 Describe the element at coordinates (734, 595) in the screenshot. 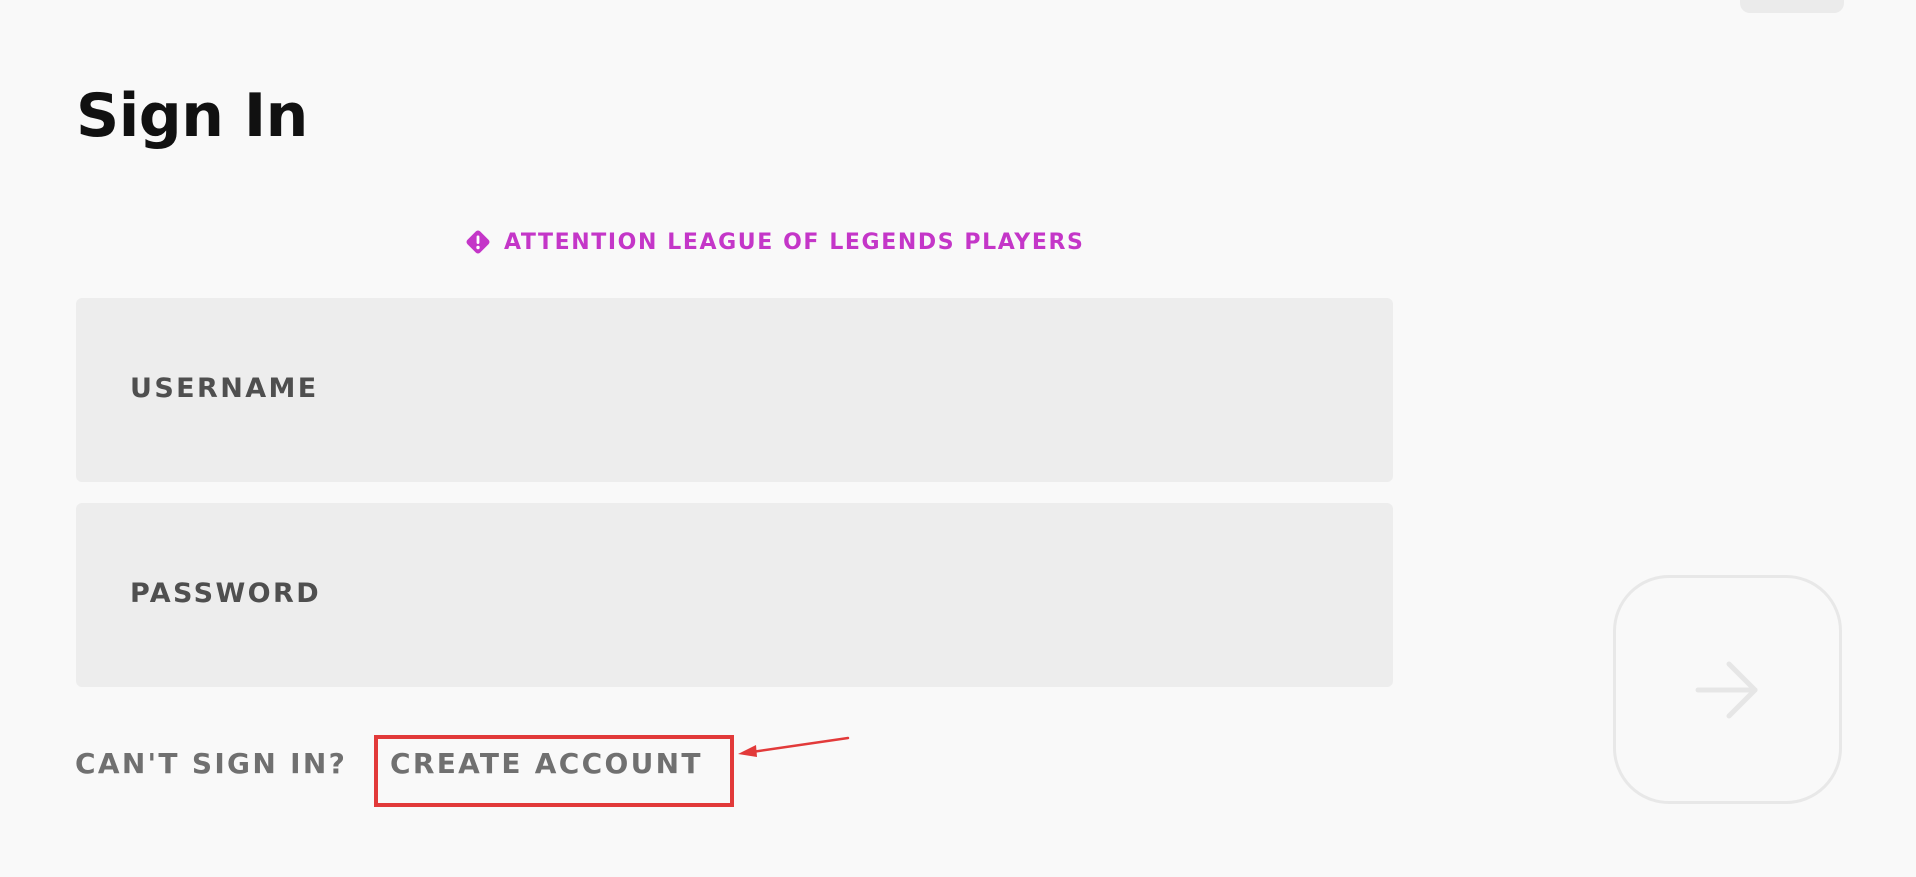

I see `password-field: PASSWORD` at that location.